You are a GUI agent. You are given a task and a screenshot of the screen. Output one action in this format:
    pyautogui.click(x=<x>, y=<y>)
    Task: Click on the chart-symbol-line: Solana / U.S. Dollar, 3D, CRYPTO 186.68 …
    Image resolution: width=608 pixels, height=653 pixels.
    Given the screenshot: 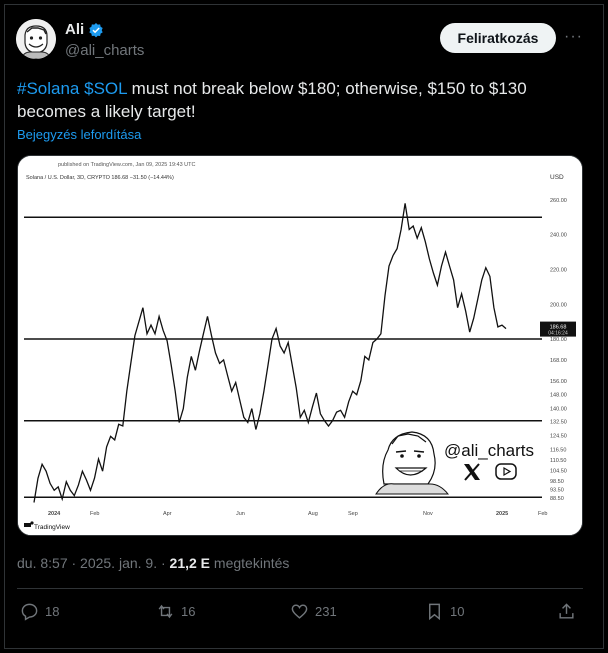 What is the action you would take?
    pyautogui.click(x=100, y=178)
    